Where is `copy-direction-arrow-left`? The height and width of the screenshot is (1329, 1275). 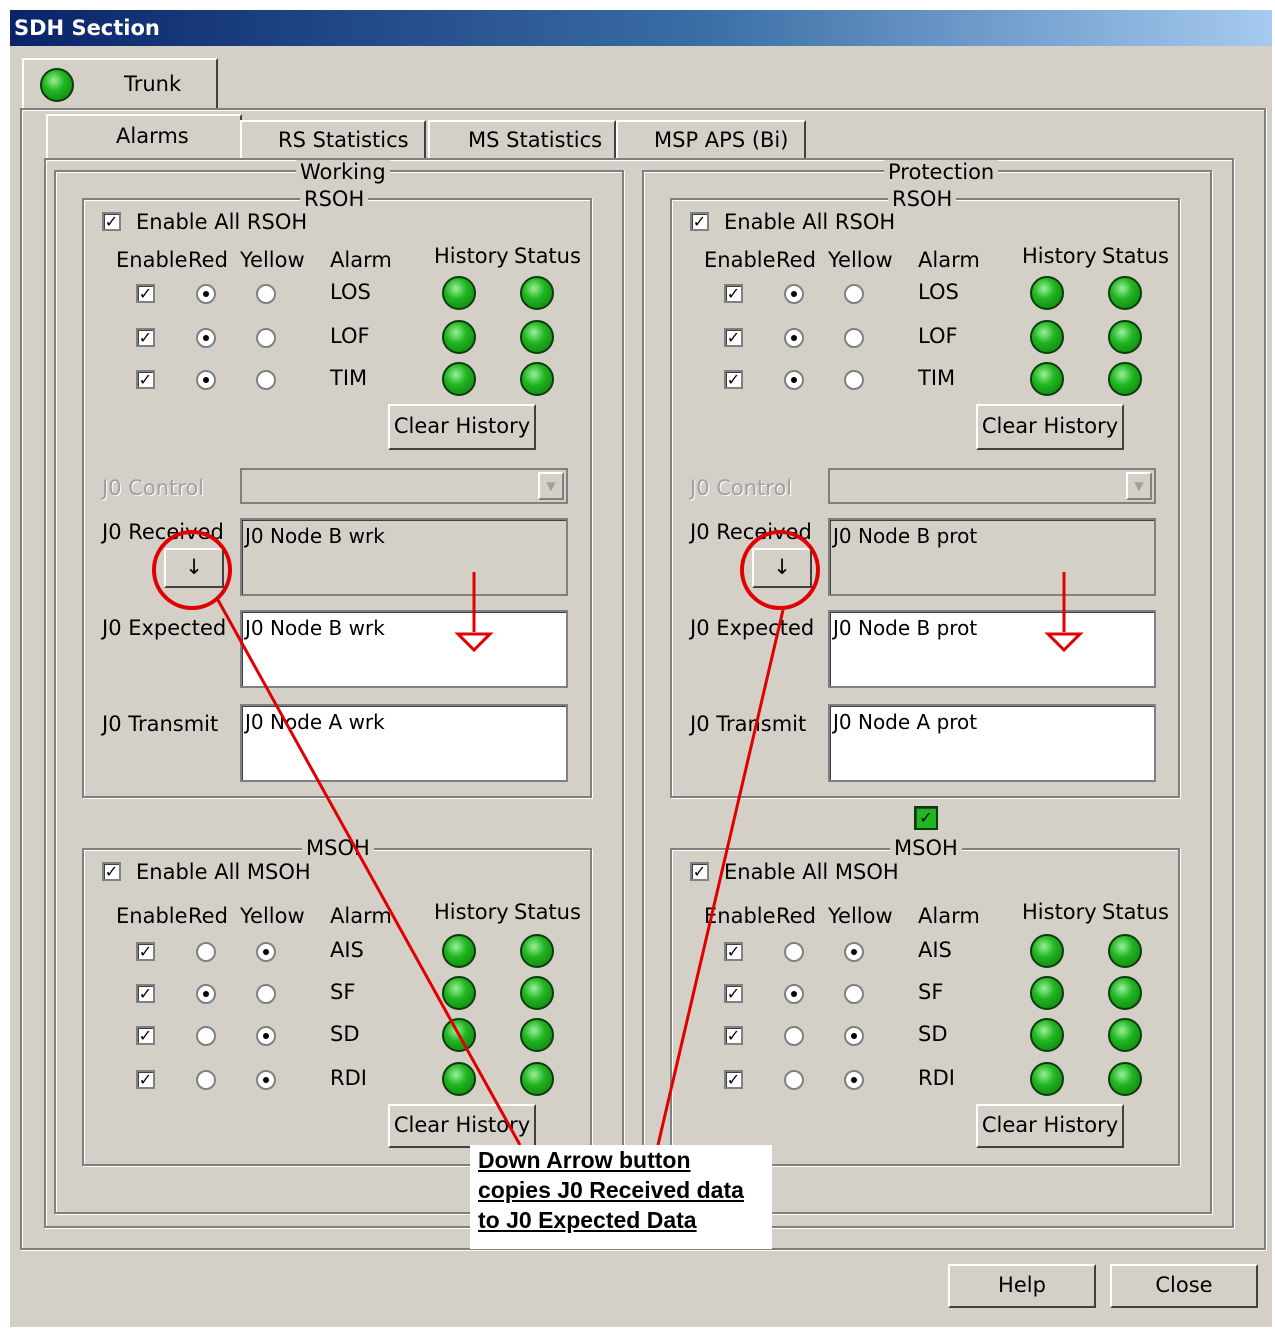
copy-direction-arrow-left is located at coordinates (474, 612).